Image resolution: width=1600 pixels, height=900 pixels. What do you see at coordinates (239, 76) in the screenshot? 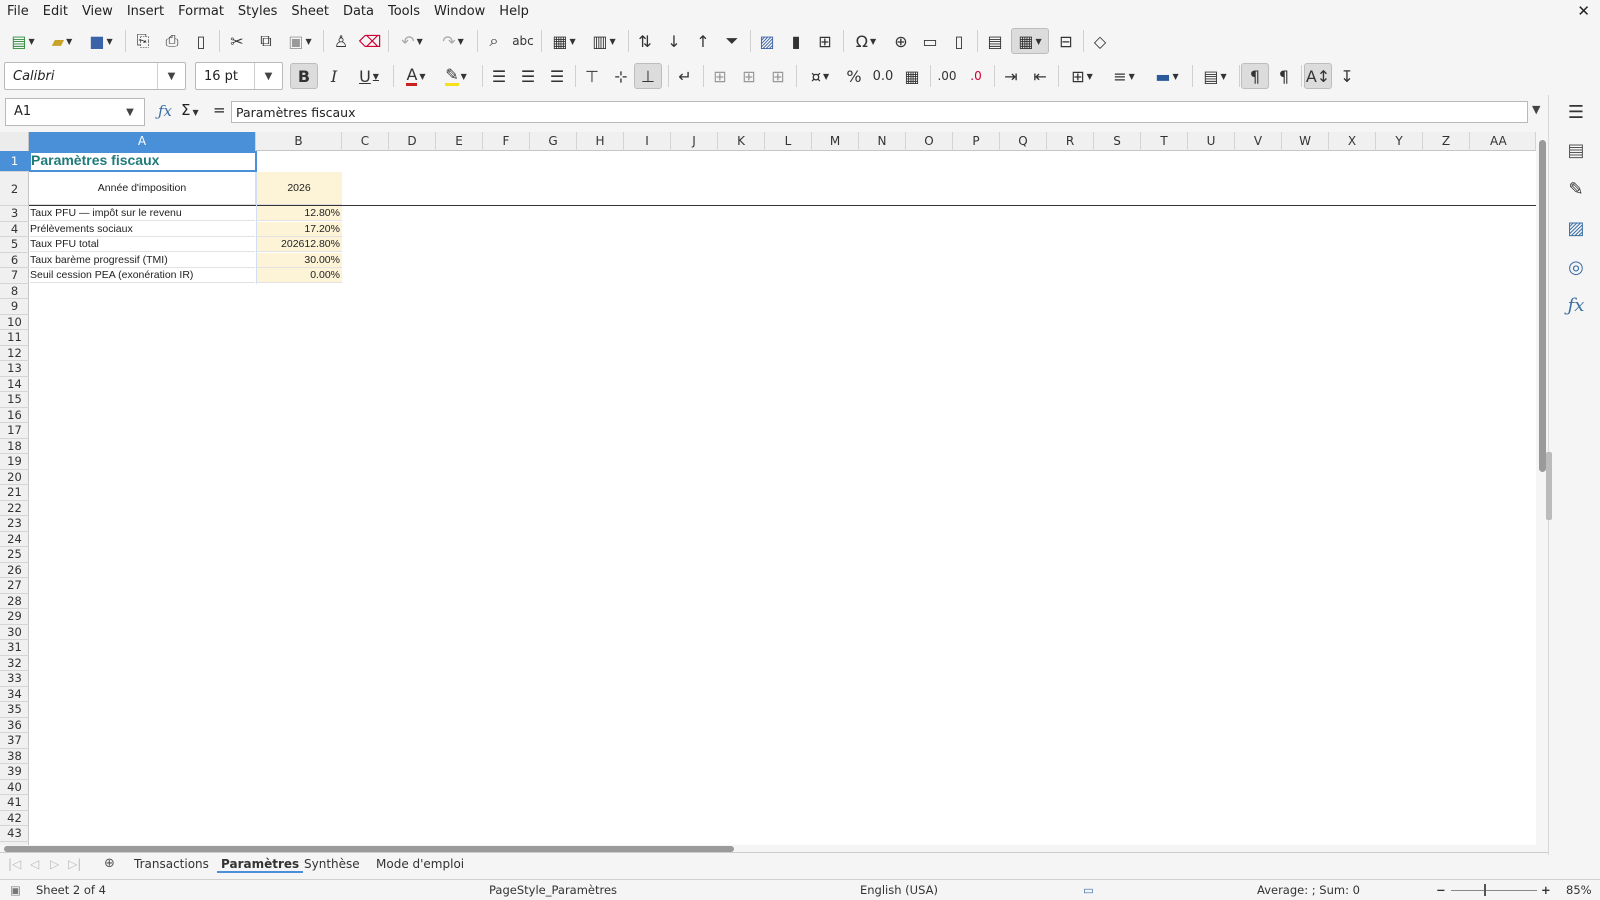
I see `font-size-combo: 16 pt ▼` at bounding box center [239, 76].